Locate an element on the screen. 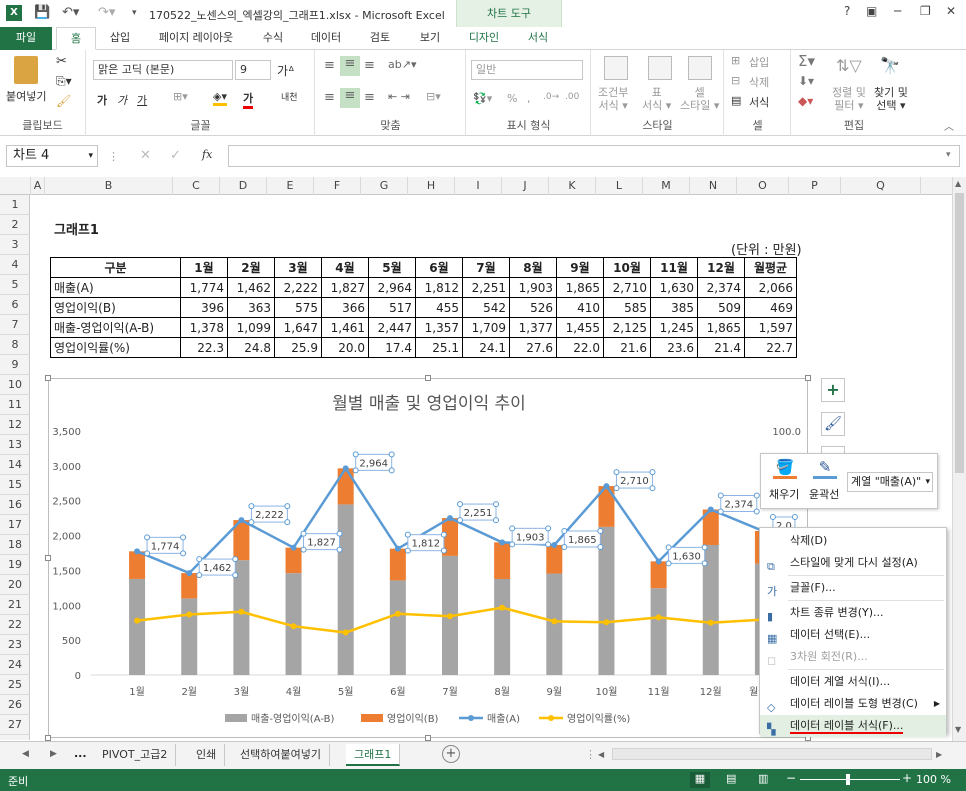 This screenshot has width=966, height=791. borders-icon: ⊞▾ is located at coordinates (180, 96).